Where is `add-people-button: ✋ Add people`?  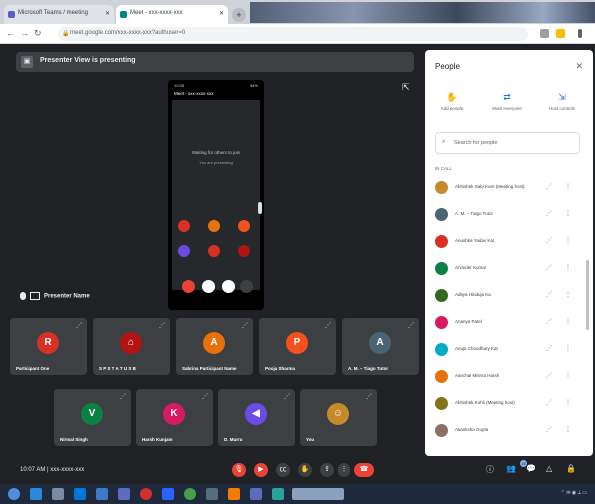 add-people-button: ✋ Add people is located at coordinates (452, 101).